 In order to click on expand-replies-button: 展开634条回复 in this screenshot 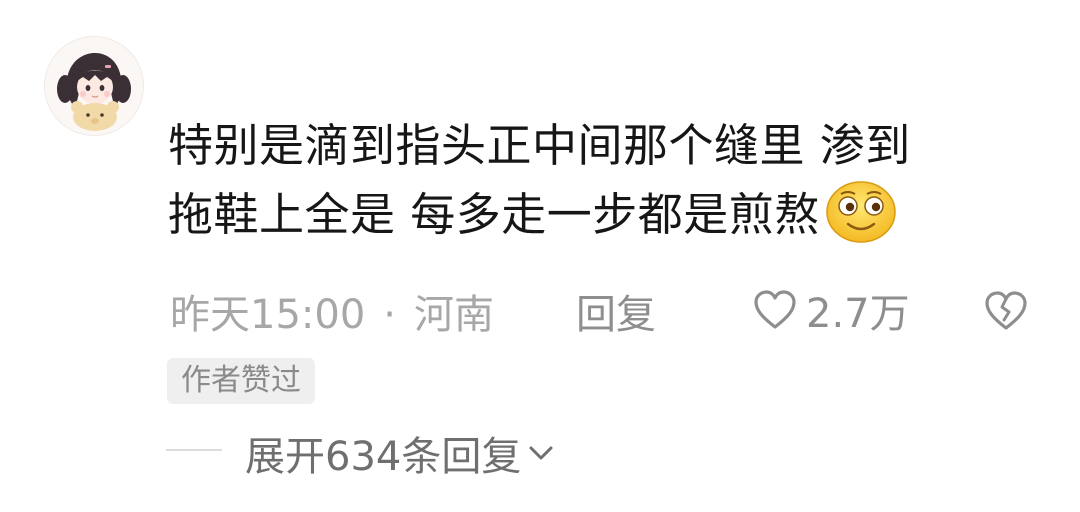, I will do `click(400, 453)`.